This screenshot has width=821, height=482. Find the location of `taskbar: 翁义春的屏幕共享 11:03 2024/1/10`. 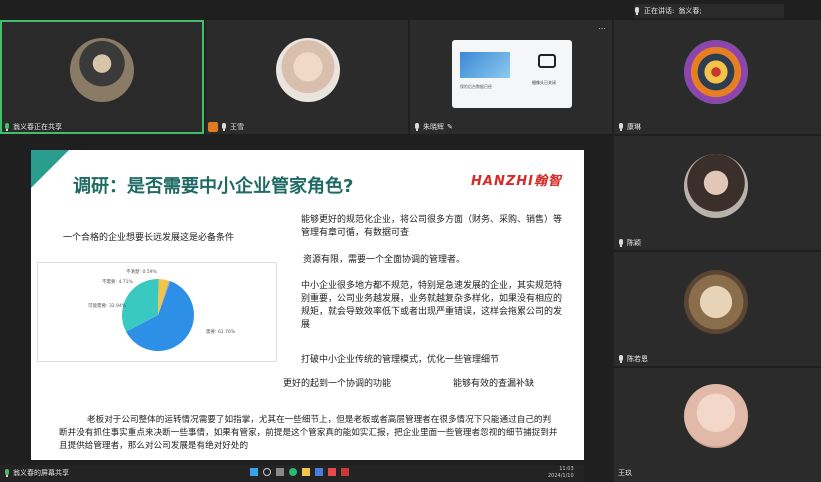

taskbar: 翁义春的屏幕共享 11:03 2024/1/10 is located at coordinates (292, 473).